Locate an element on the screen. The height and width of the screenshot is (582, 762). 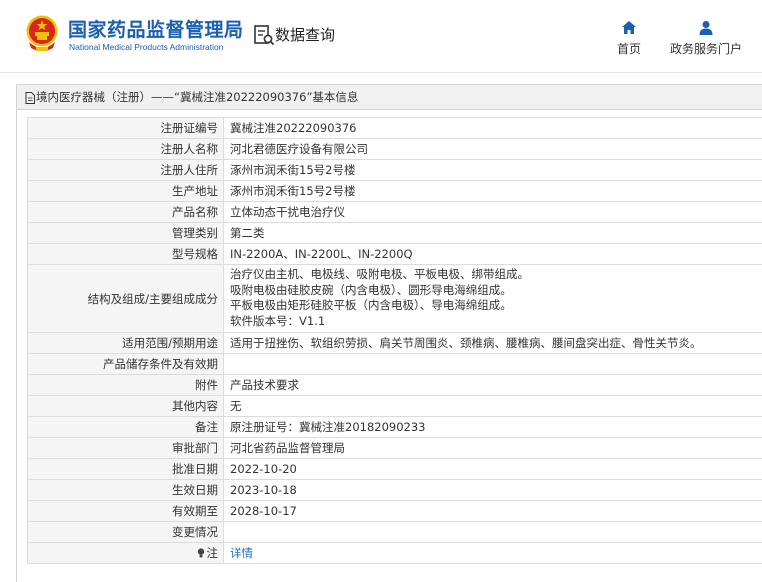
table-row: 附件产品技术要求 is located at coordinates (395, 385).